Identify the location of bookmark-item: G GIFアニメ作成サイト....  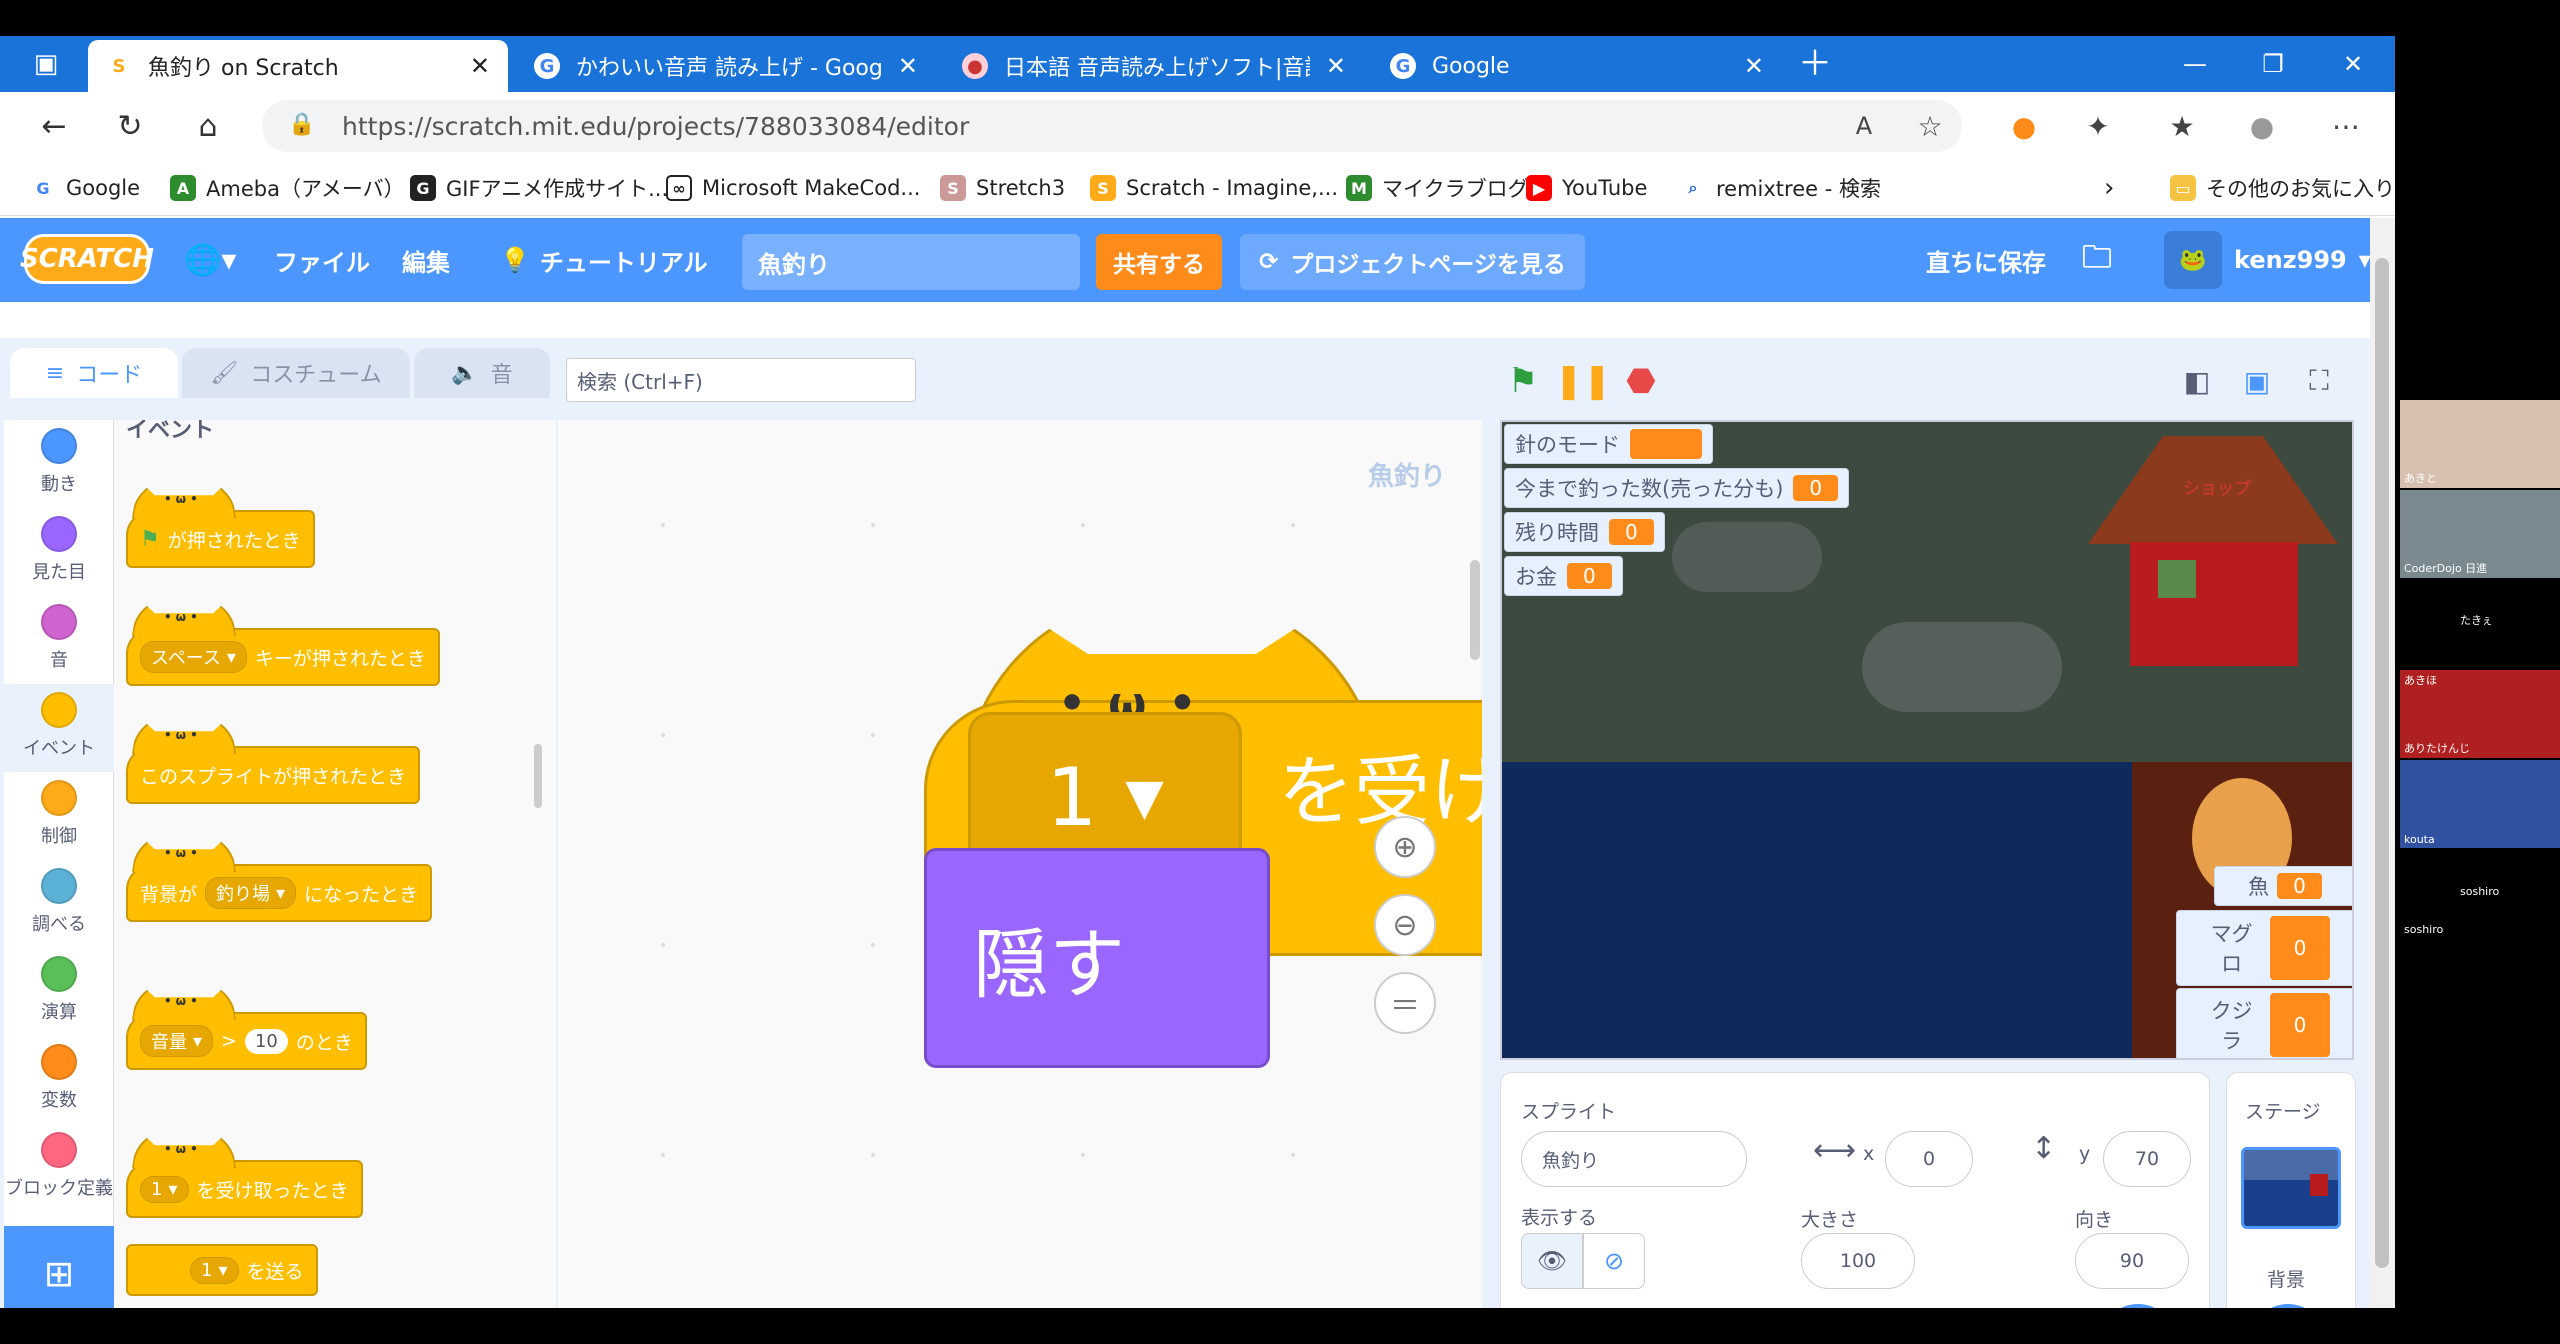
(539, 188).